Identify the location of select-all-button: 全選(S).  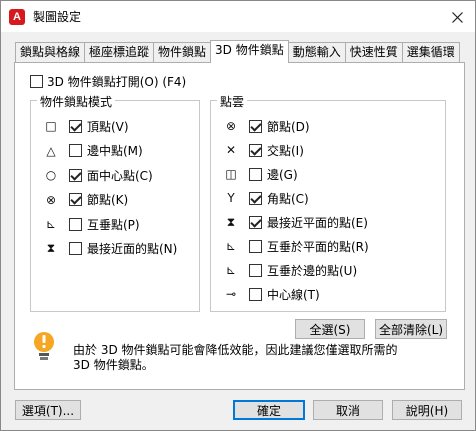
(330, 329).